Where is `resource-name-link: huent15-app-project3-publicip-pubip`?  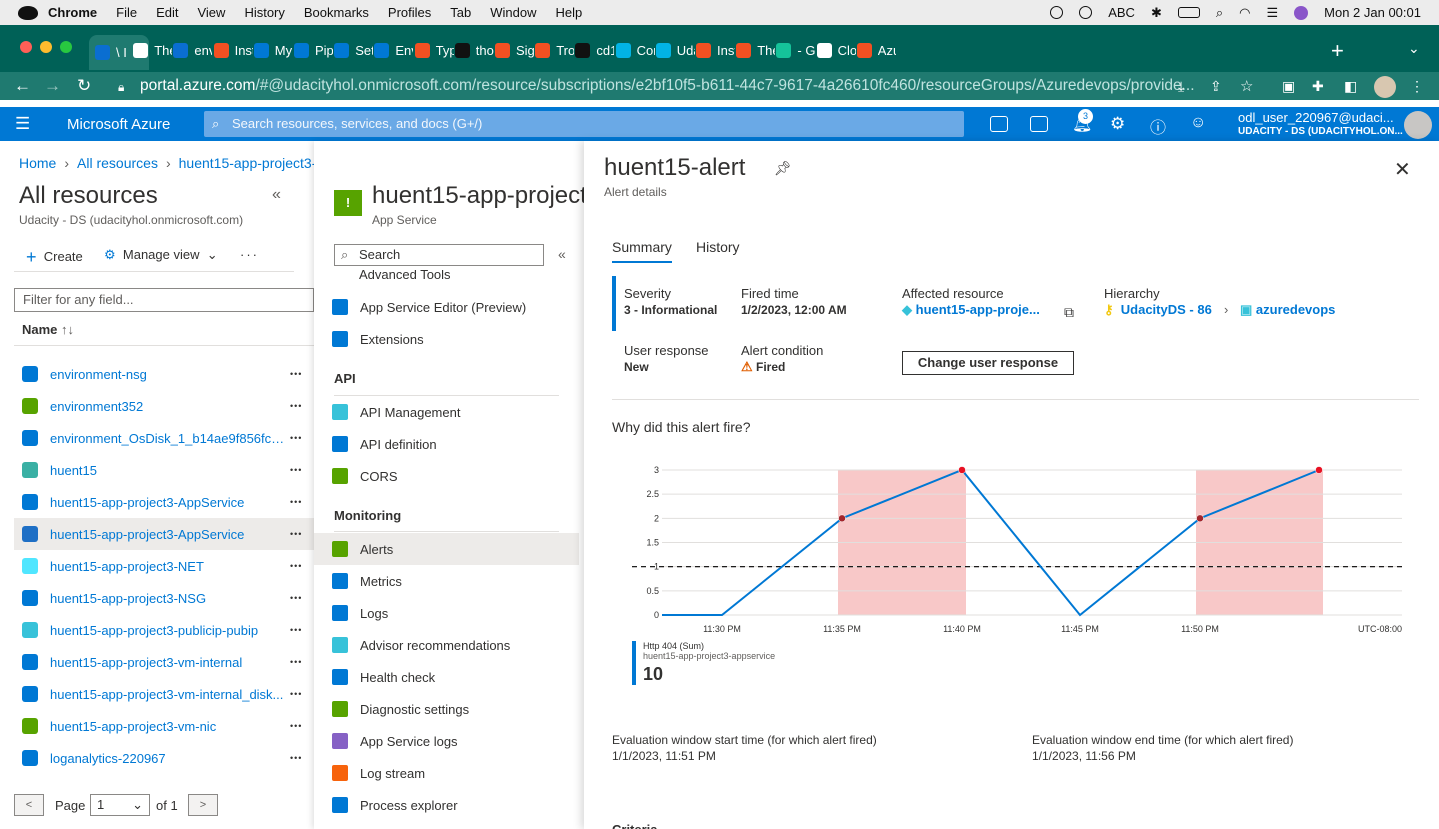
resource-name-link: huent15-app-project3-publicip-pubip is located at coordinates (170, 630).